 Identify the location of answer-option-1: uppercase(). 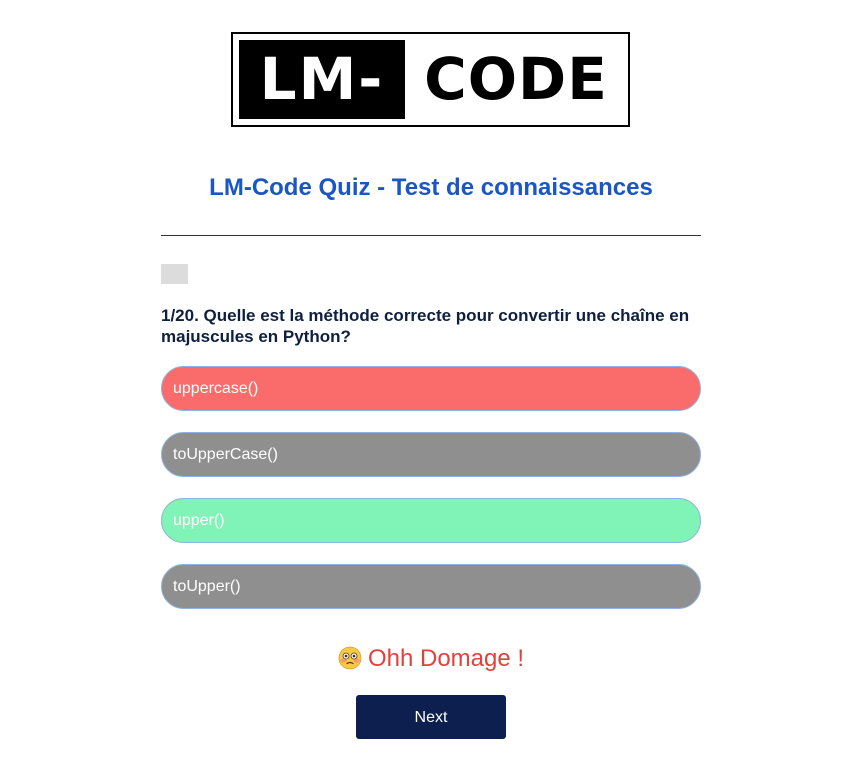
(431, 388).